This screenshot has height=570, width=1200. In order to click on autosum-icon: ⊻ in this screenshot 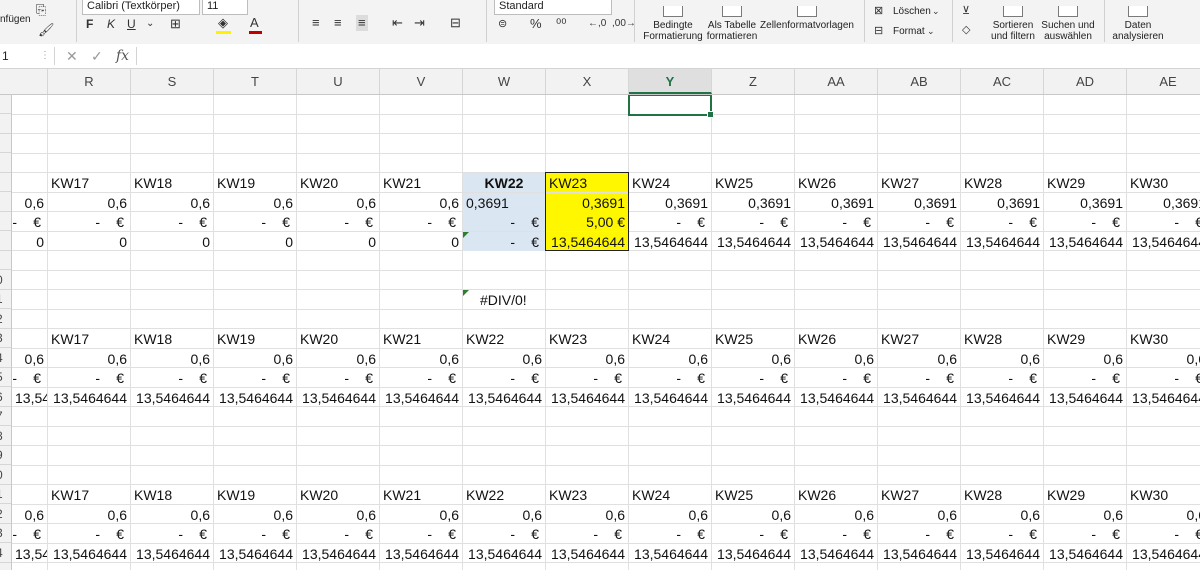, I will do `click(966, 11)`.